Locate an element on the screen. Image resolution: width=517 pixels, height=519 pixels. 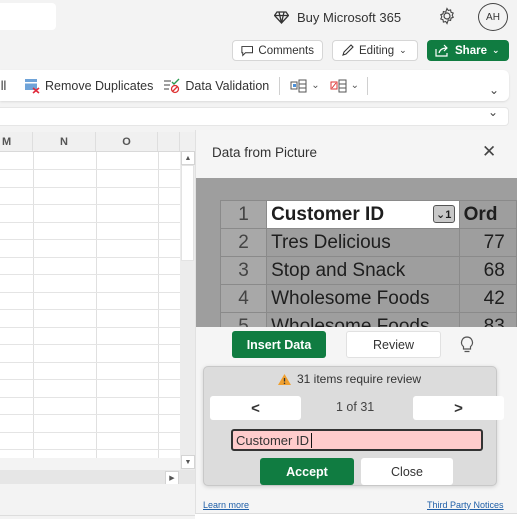
insert-data-button: Insert Data is located at coordinates (279, 344).